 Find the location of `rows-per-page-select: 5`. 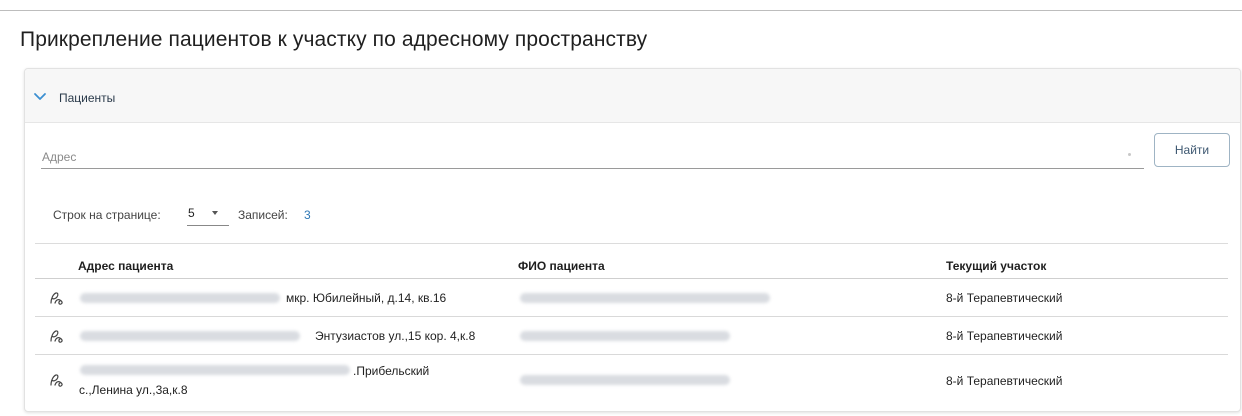

rows-per-page-select: 5 is located at coordinates (208, 215).